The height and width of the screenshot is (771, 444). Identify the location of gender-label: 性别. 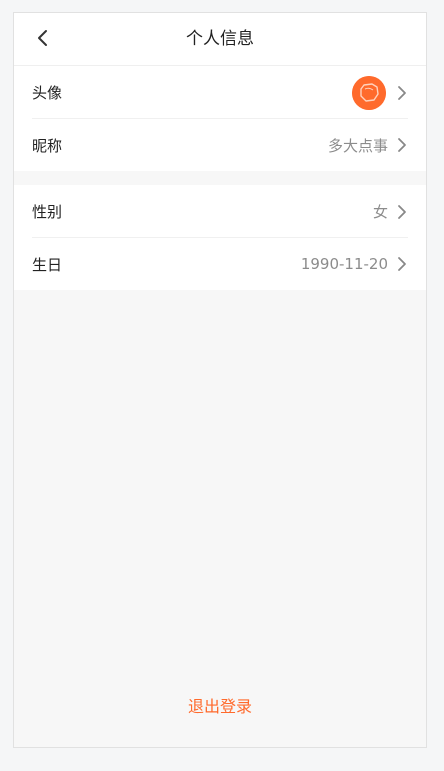
(47, 212).